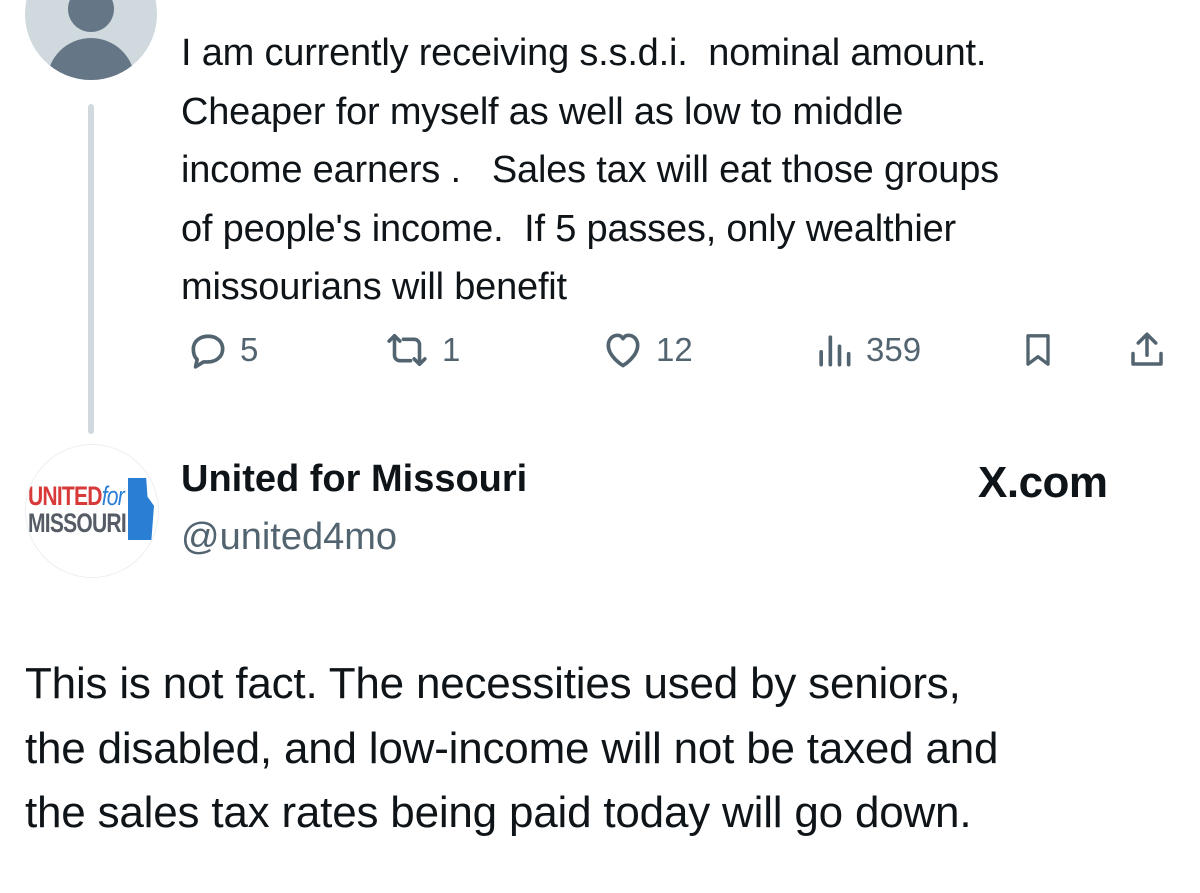 This screenshot has width=1200, height=893. What do you see at coordinates (834, 350) in the screenshot?
I see `views-icon` at bounding box center [834, 350].